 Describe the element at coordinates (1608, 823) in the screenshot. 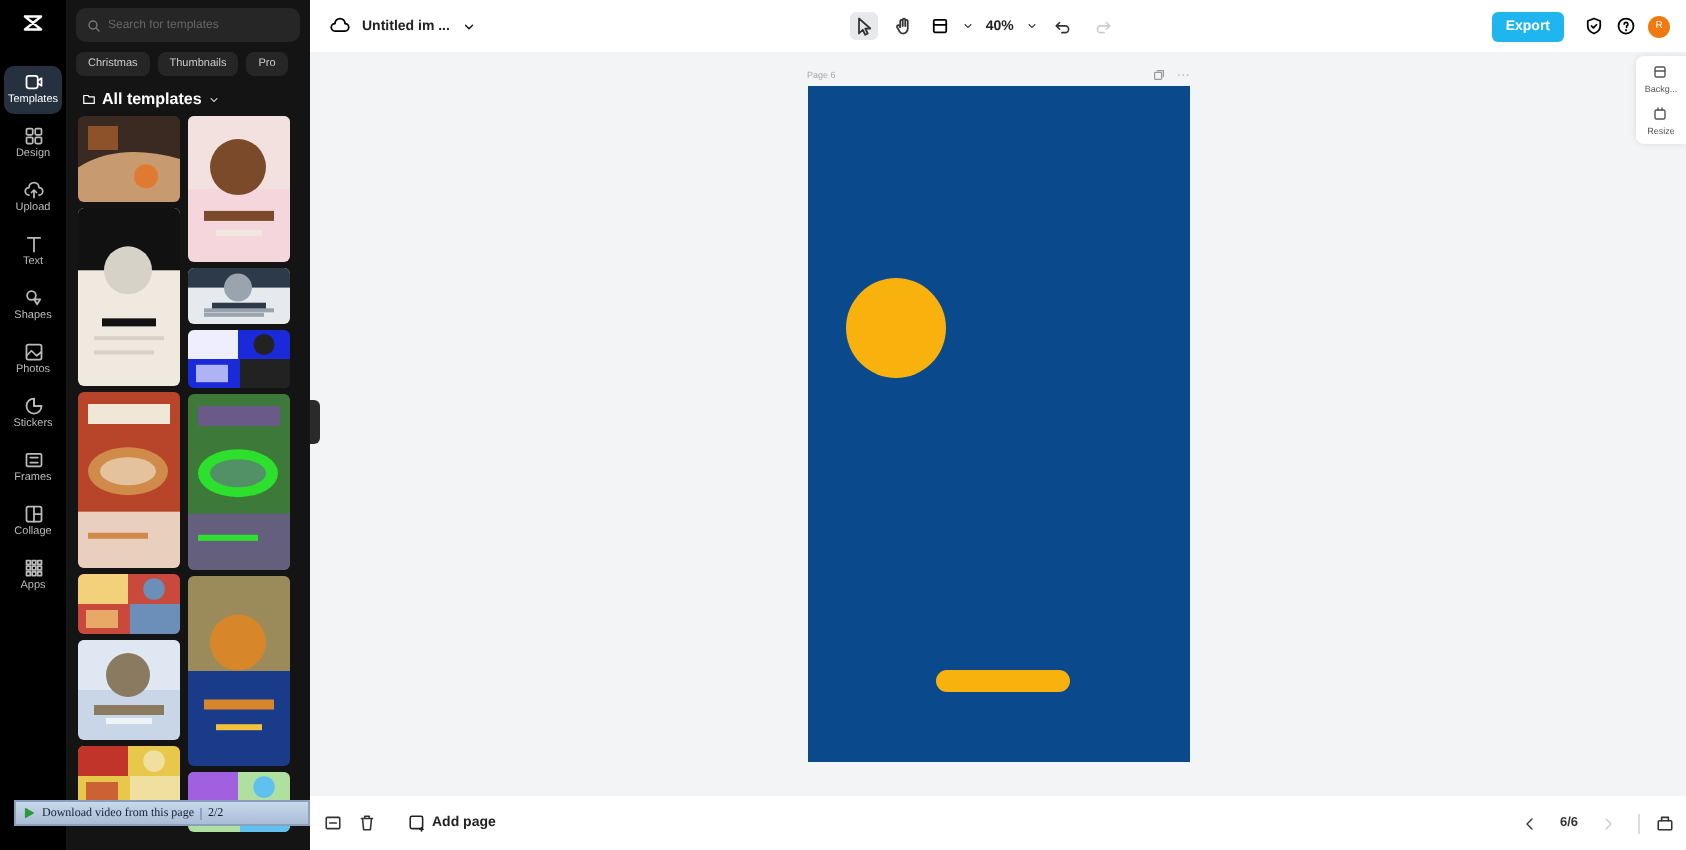

I see `chevron-right-icon` at that location.